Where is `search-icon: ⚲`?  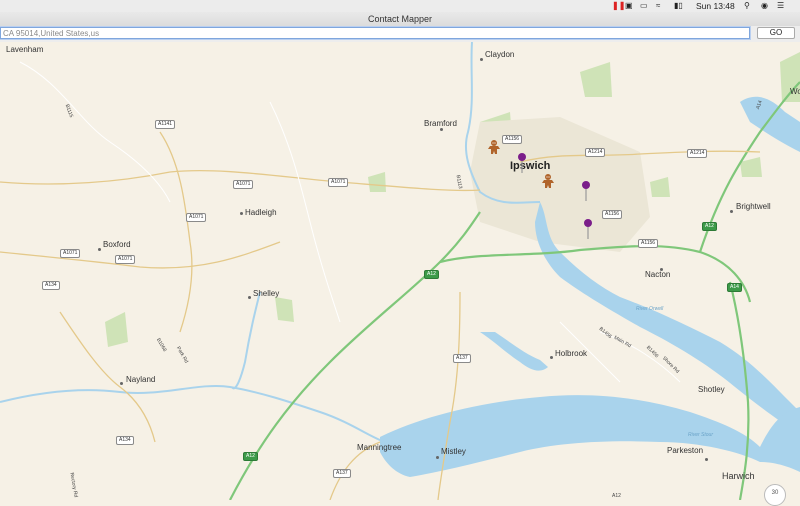
search-icon: ⚲ is located at coordinates (747, 6).